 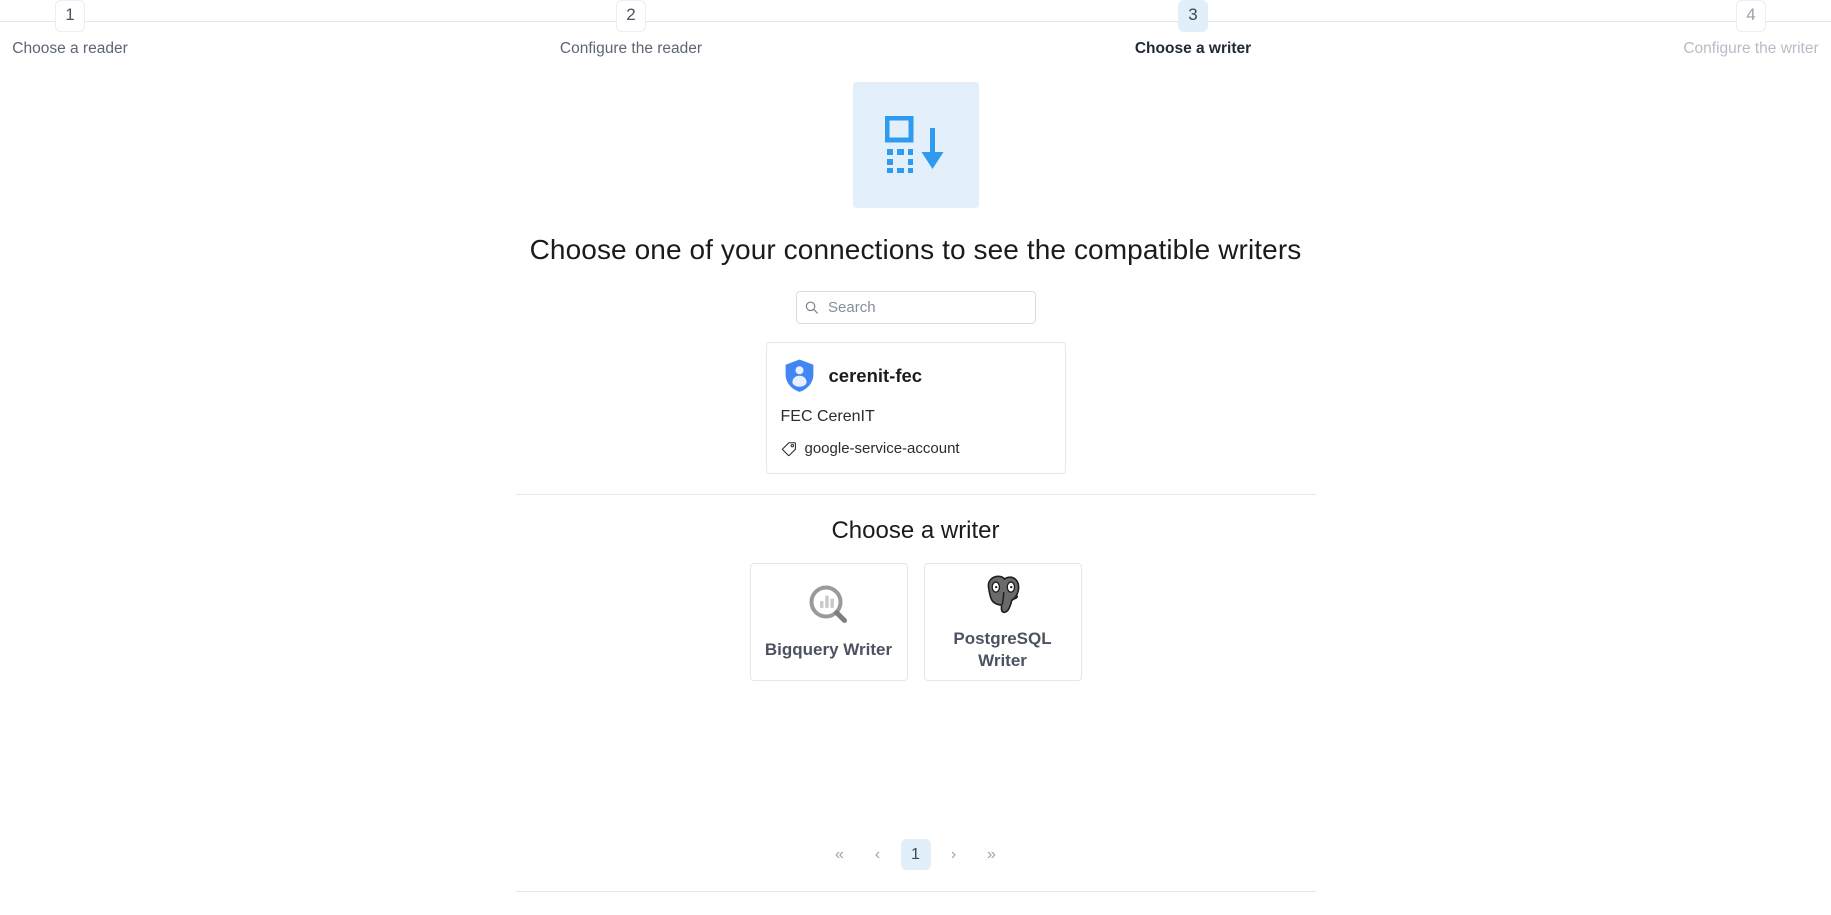 I want to click on step-label: Configure the writer, so click(x=1751, y=48).